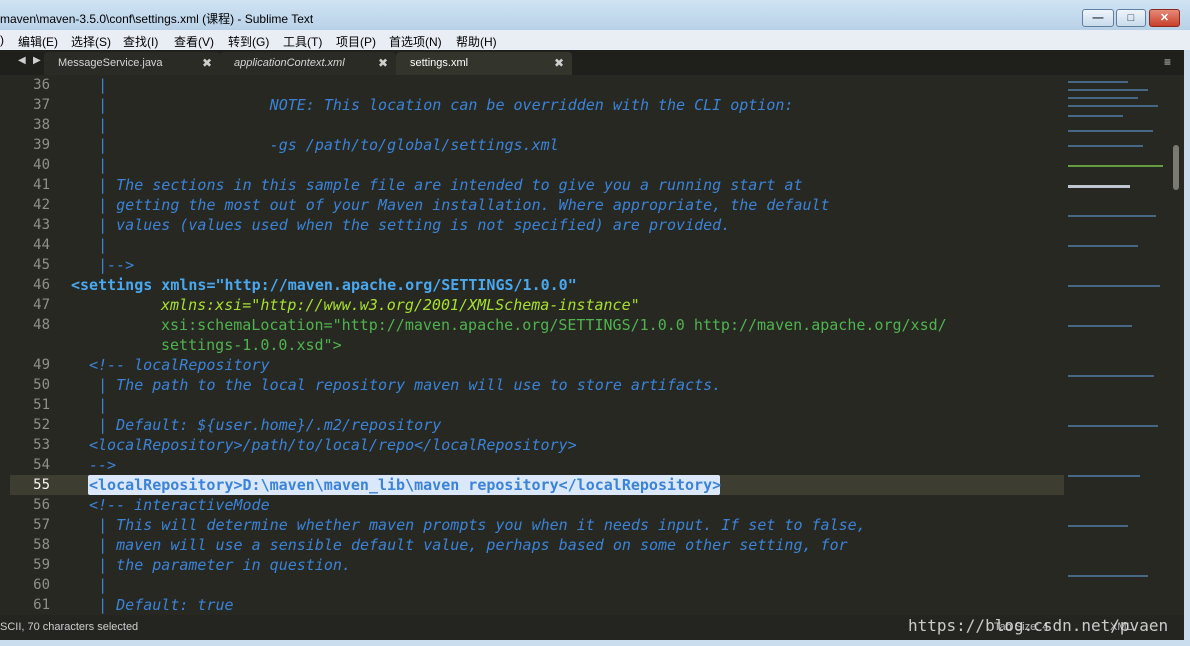 This screenshot has height=646, width=1190. What do you see at coordinates (1176, 167) in the screenshot?
I see `scrollbar-thumb` at bounding box center [1176, 167].